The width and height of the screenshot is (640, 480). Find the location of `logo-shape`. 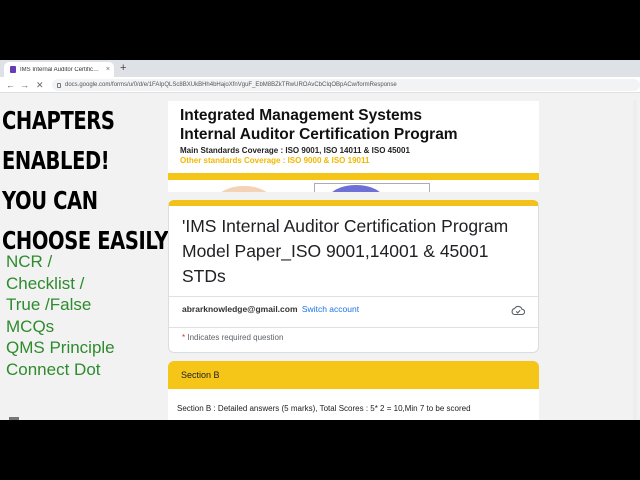

logo-shape is located at coordinates (244, 189).